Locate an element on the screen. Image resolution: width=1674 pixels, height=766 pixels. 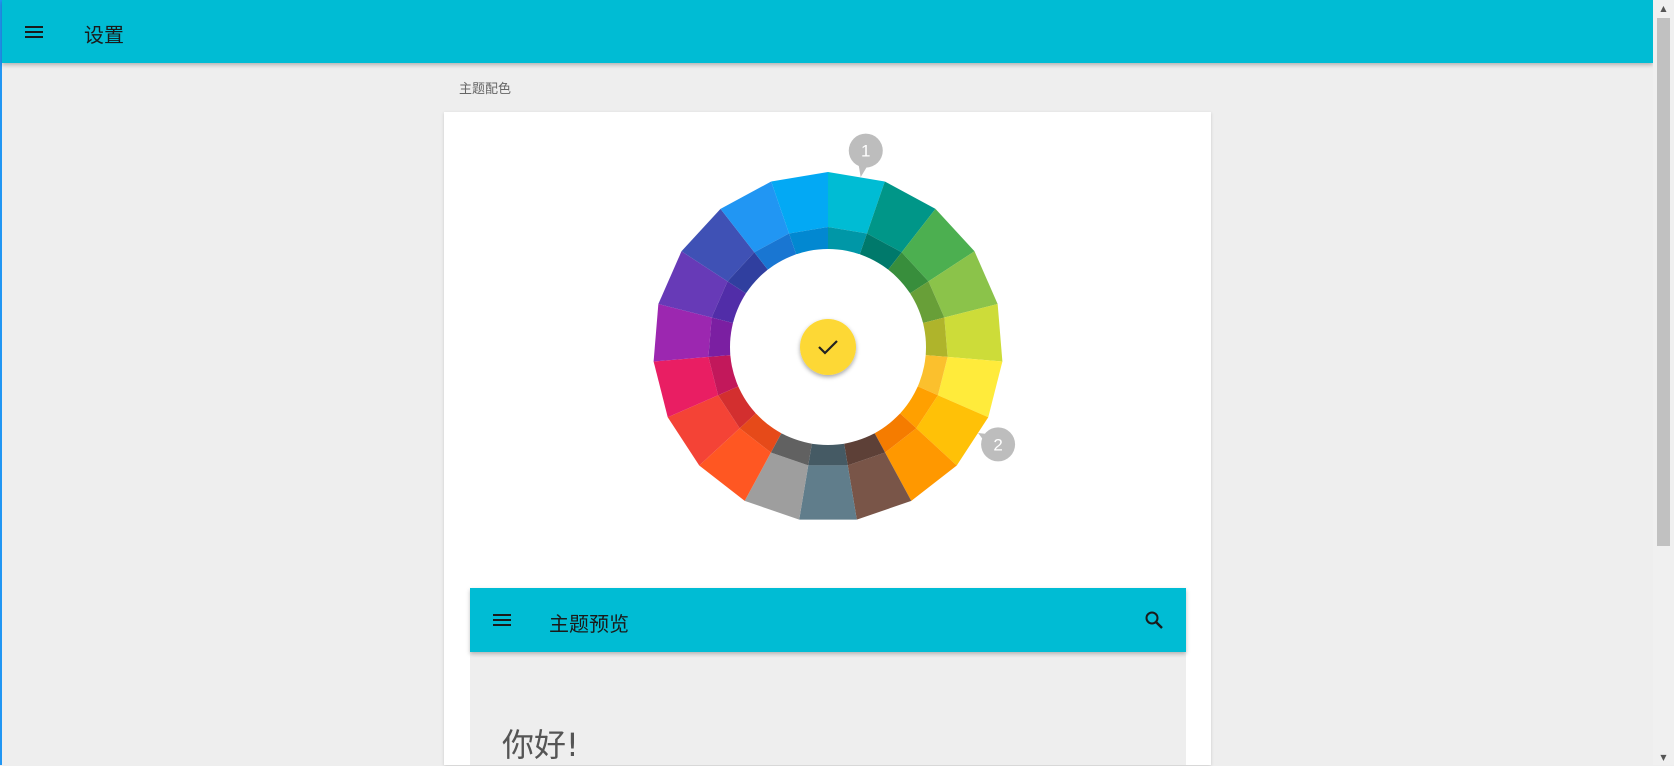
app-bar: 设置 is located at coordinates (827, 31).